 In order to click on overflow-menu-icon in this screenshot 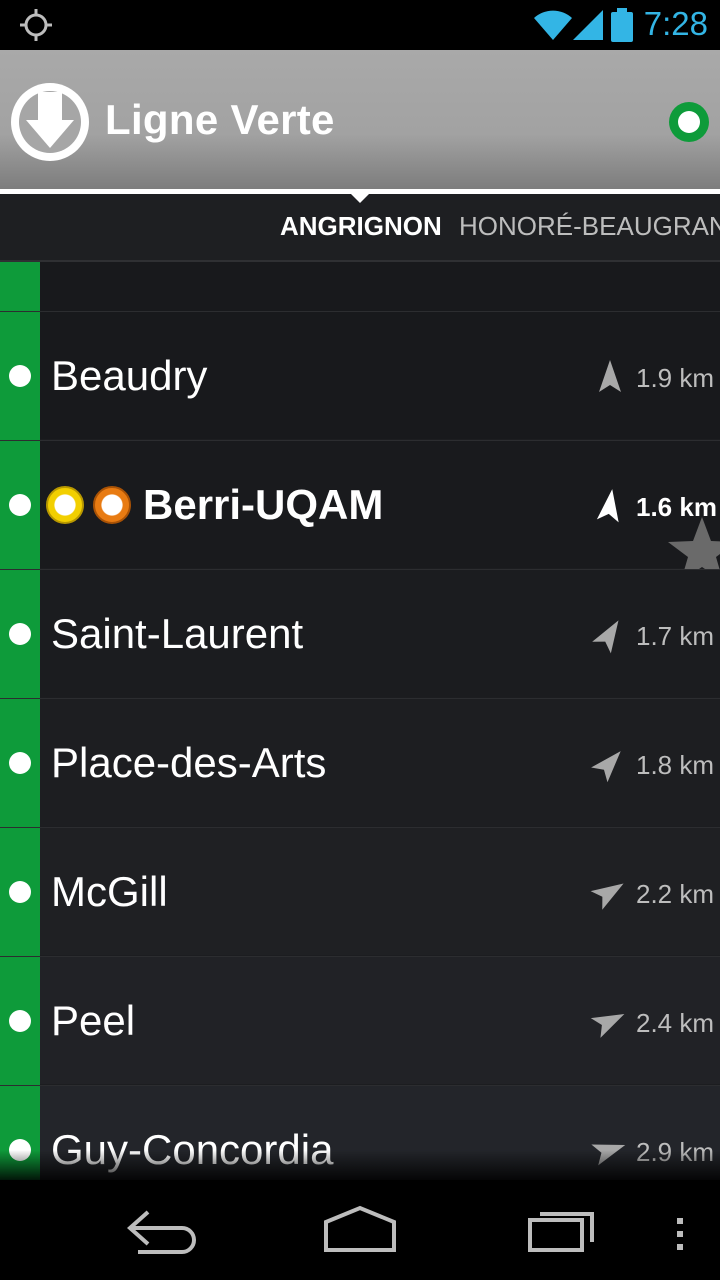, I will do `click(680, 1230)`.